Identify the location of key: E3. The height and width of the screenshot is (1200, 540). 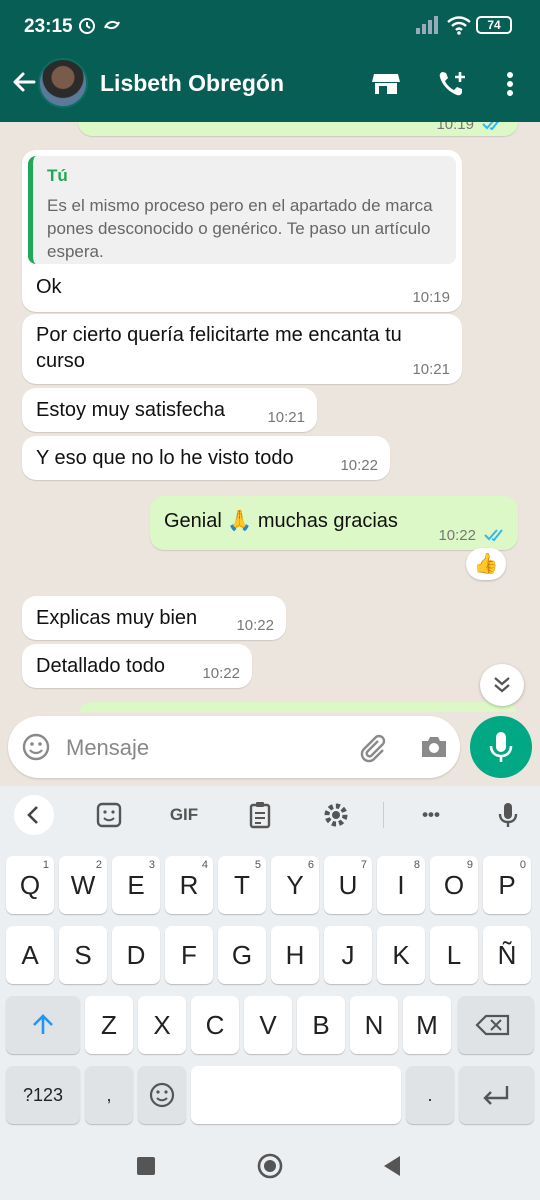
(136, 885).